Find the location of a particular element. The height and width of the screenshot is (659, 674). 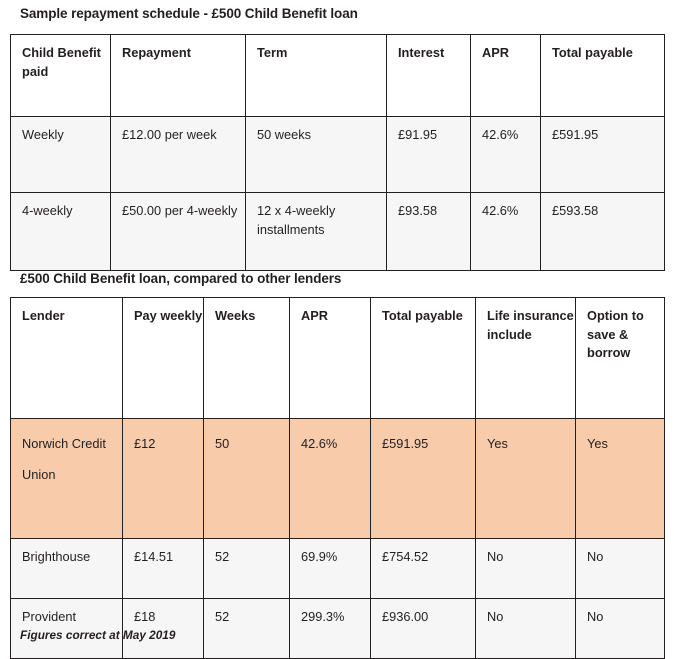

comparison-col-weeks: Weeks is located at coordinates (246, 358).